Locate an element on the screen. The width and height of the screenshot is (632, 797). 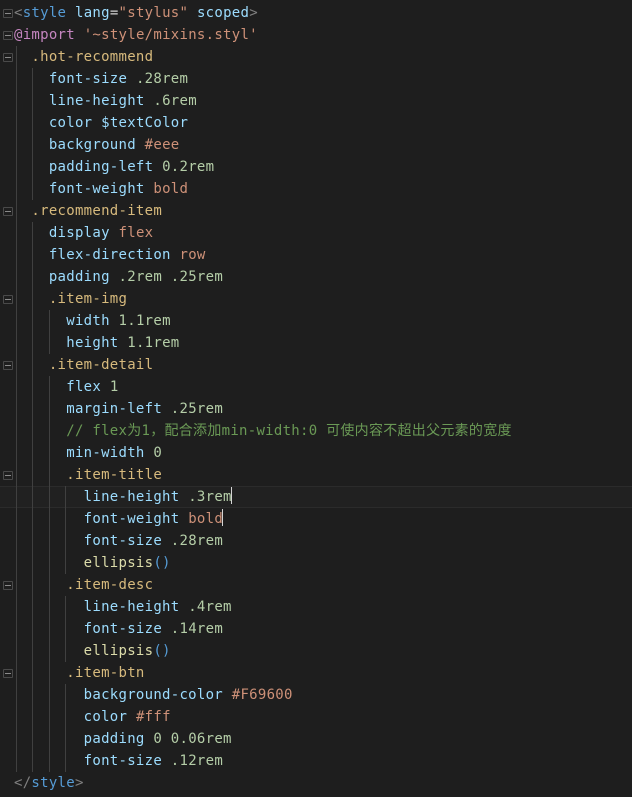
code-line: </style> is located at coordinates (316, 783).